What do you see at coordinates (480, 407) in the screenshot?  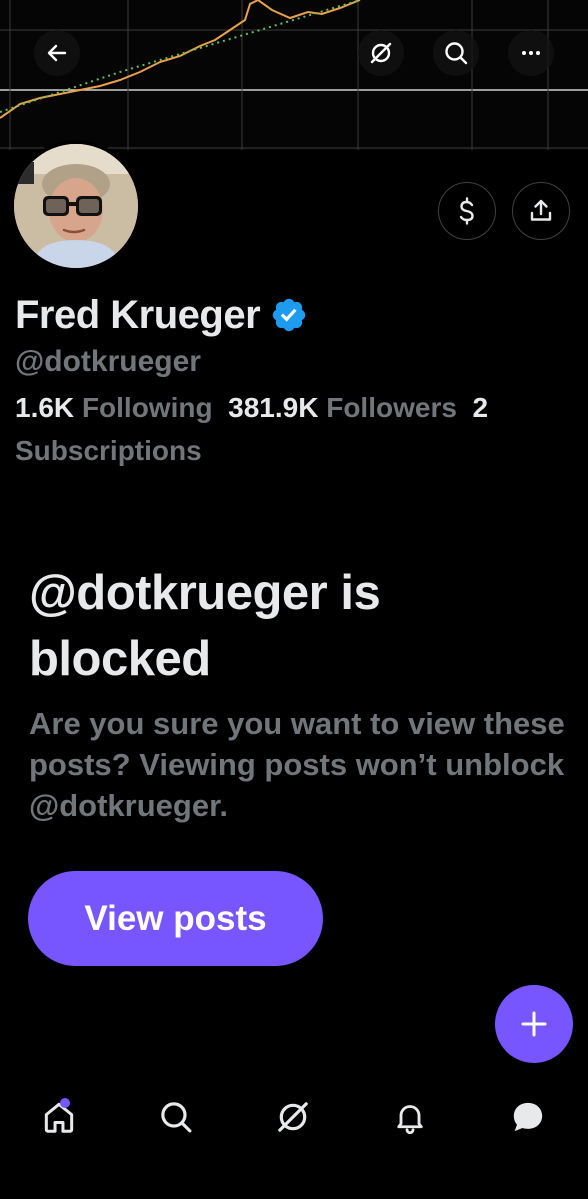 I see `subscriptions-count: 2` at bounding box center [480, 407].